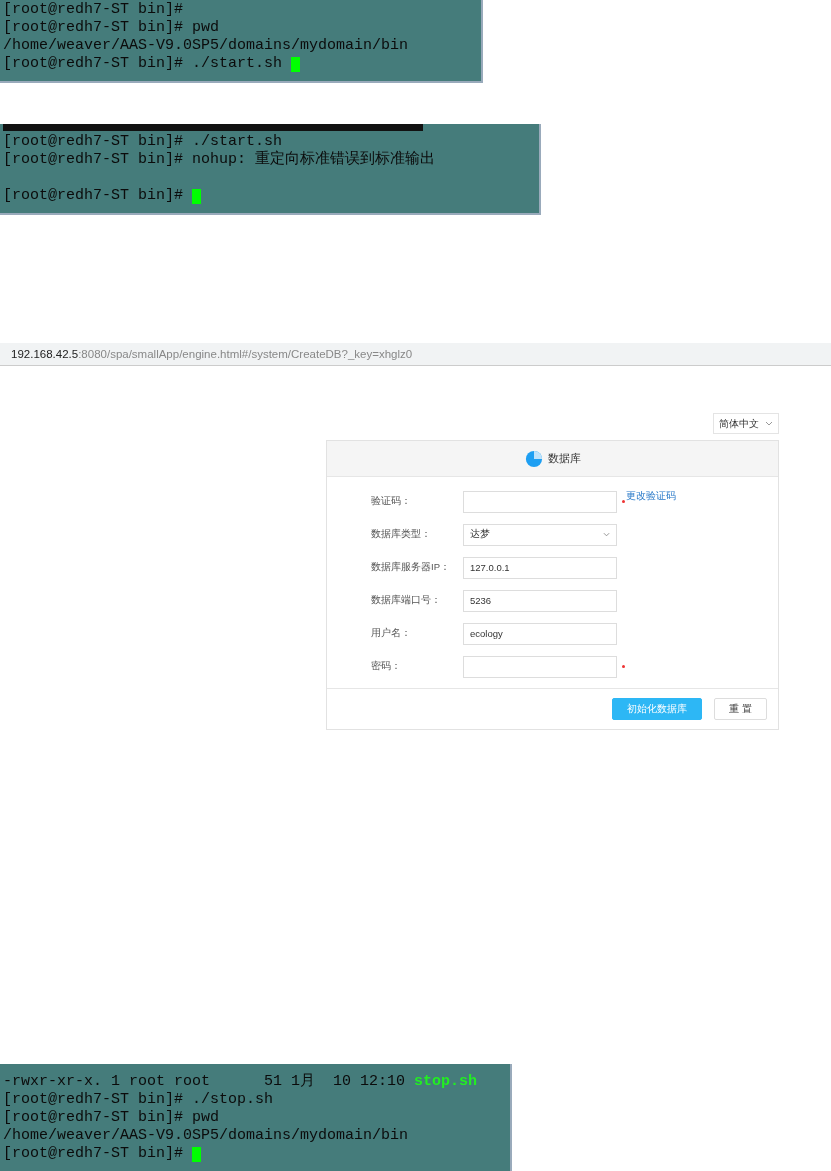 Image resolution: width=831 pixels, height=1171 pixels. Describe the element at coordinates (138, 1100) in the screenshot. I see `terminal-line: [root@redh7-ST bin]# ./stop.sh` at that location.